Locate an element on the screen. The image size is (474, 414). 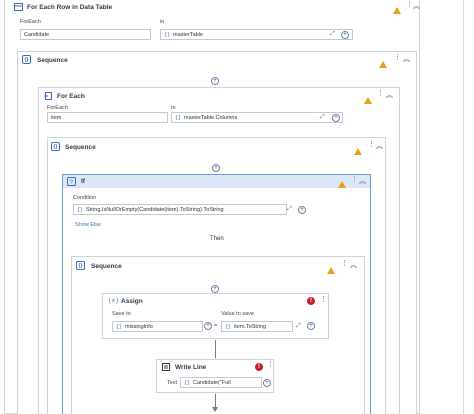
inner-sequence-header: {} Sequence ⋮ ︽ is located at coordinates (216, 146).